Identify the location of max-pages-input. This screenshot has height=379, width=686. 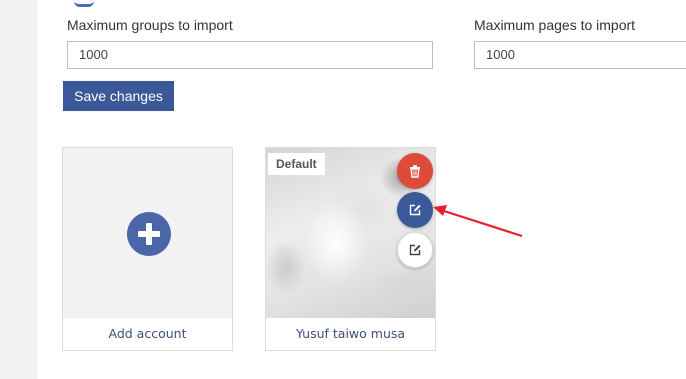
(580, 55).